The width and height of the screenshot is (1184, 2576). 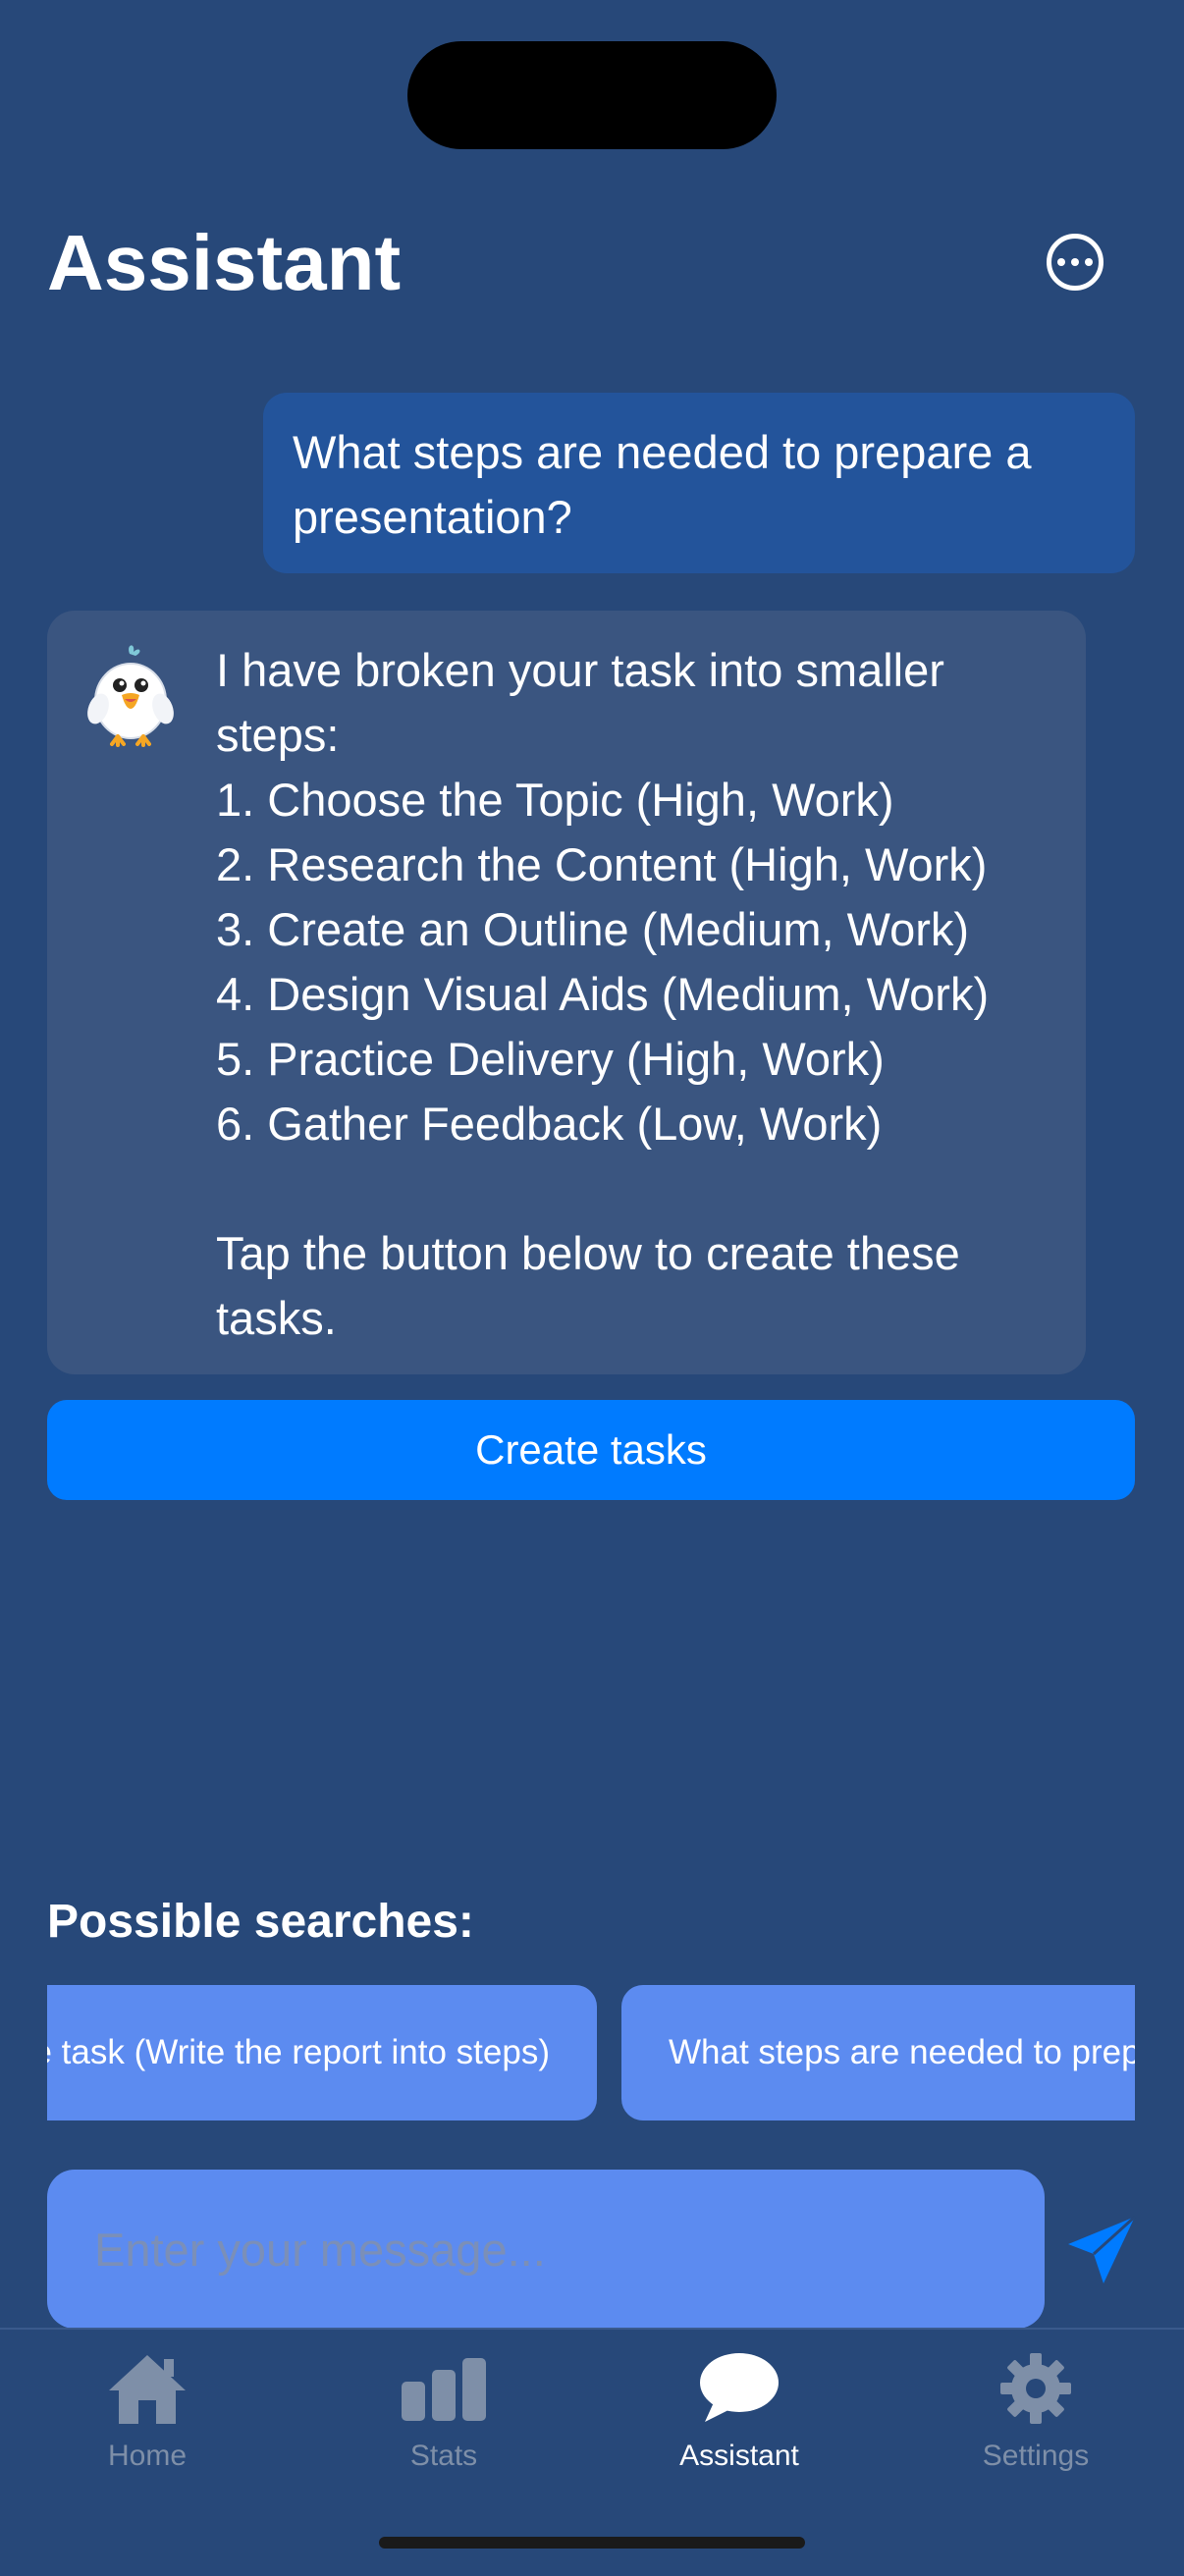 I want to click on paper-plane-icon, so click(x=1101, y=2250).